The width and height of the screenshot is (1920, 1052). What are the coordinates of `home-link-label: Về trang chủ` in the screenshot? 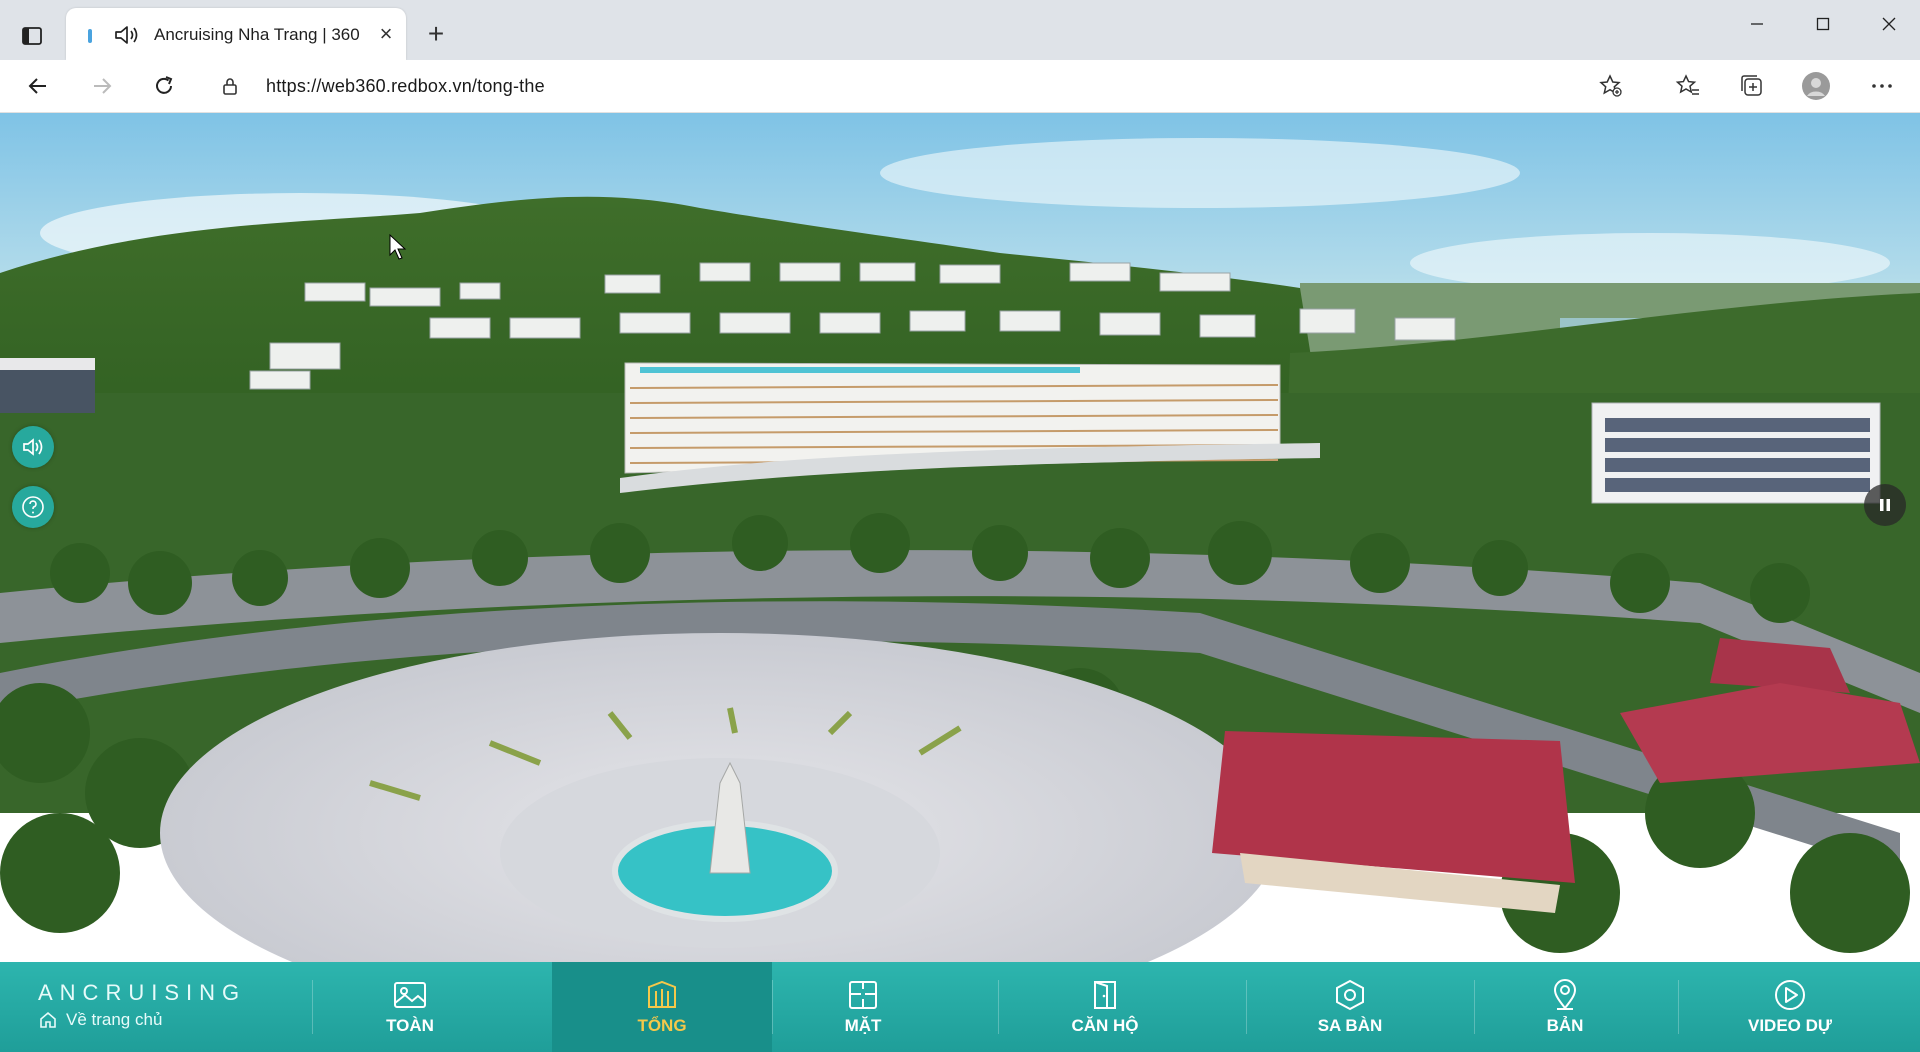 It's located at (114, 1019).